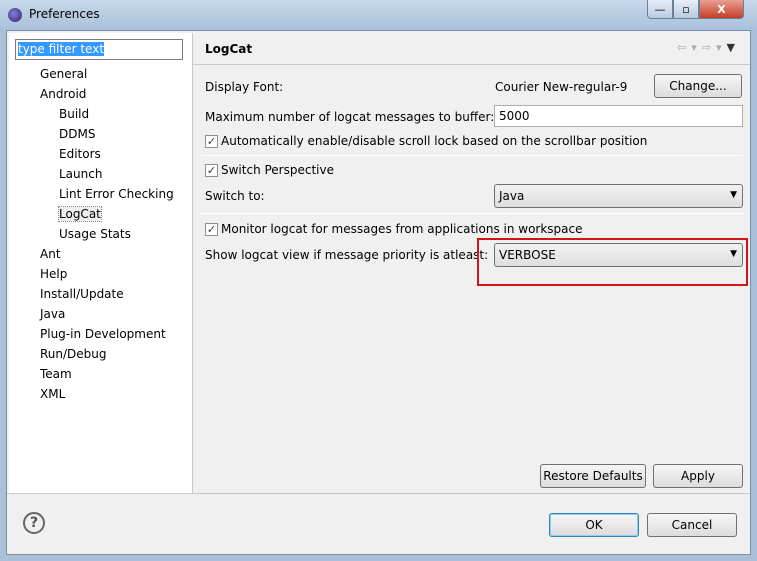 The image size is (757, 561). Describe the element at coordinates (512, 196) in the screenshot. I see `switch-to-value: Java` at that location.